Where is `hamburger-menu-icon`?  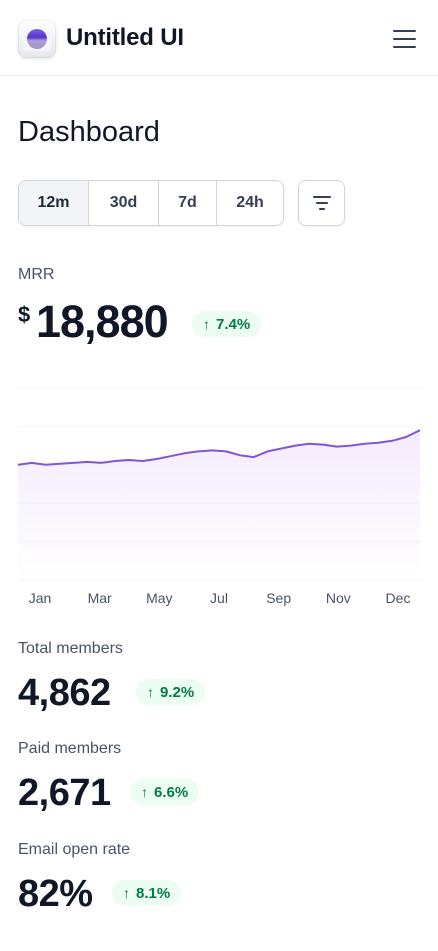 hamburger-menu-icon is located at coordinates (405, 39).